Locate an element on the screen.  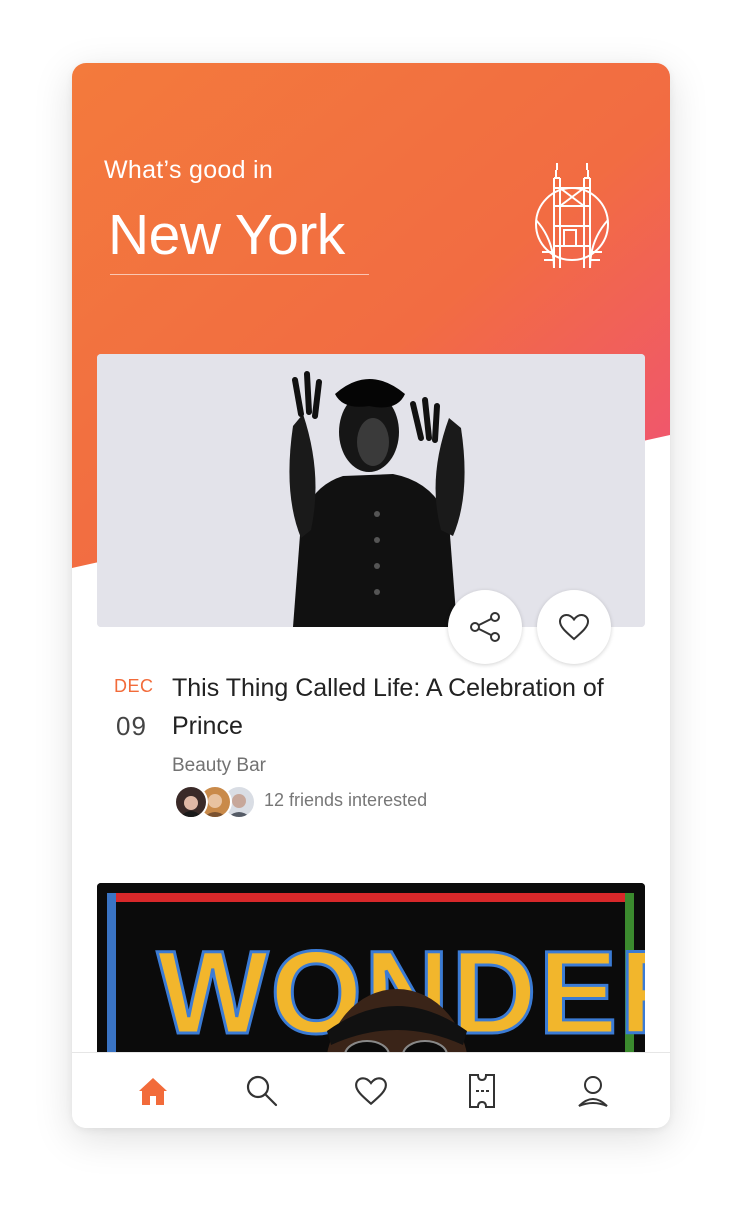
tab-home is located at coordinates (153, 1090).